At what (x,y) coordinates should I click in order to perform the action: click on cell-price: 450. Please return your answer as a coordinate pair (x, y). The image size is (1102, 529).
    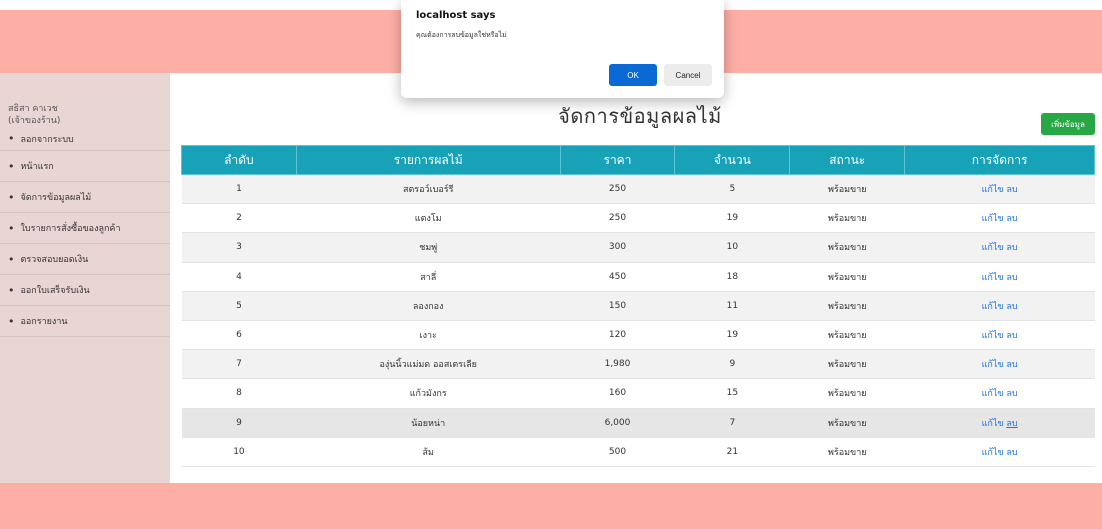
    Looking at the image, I should click on (617, 277).